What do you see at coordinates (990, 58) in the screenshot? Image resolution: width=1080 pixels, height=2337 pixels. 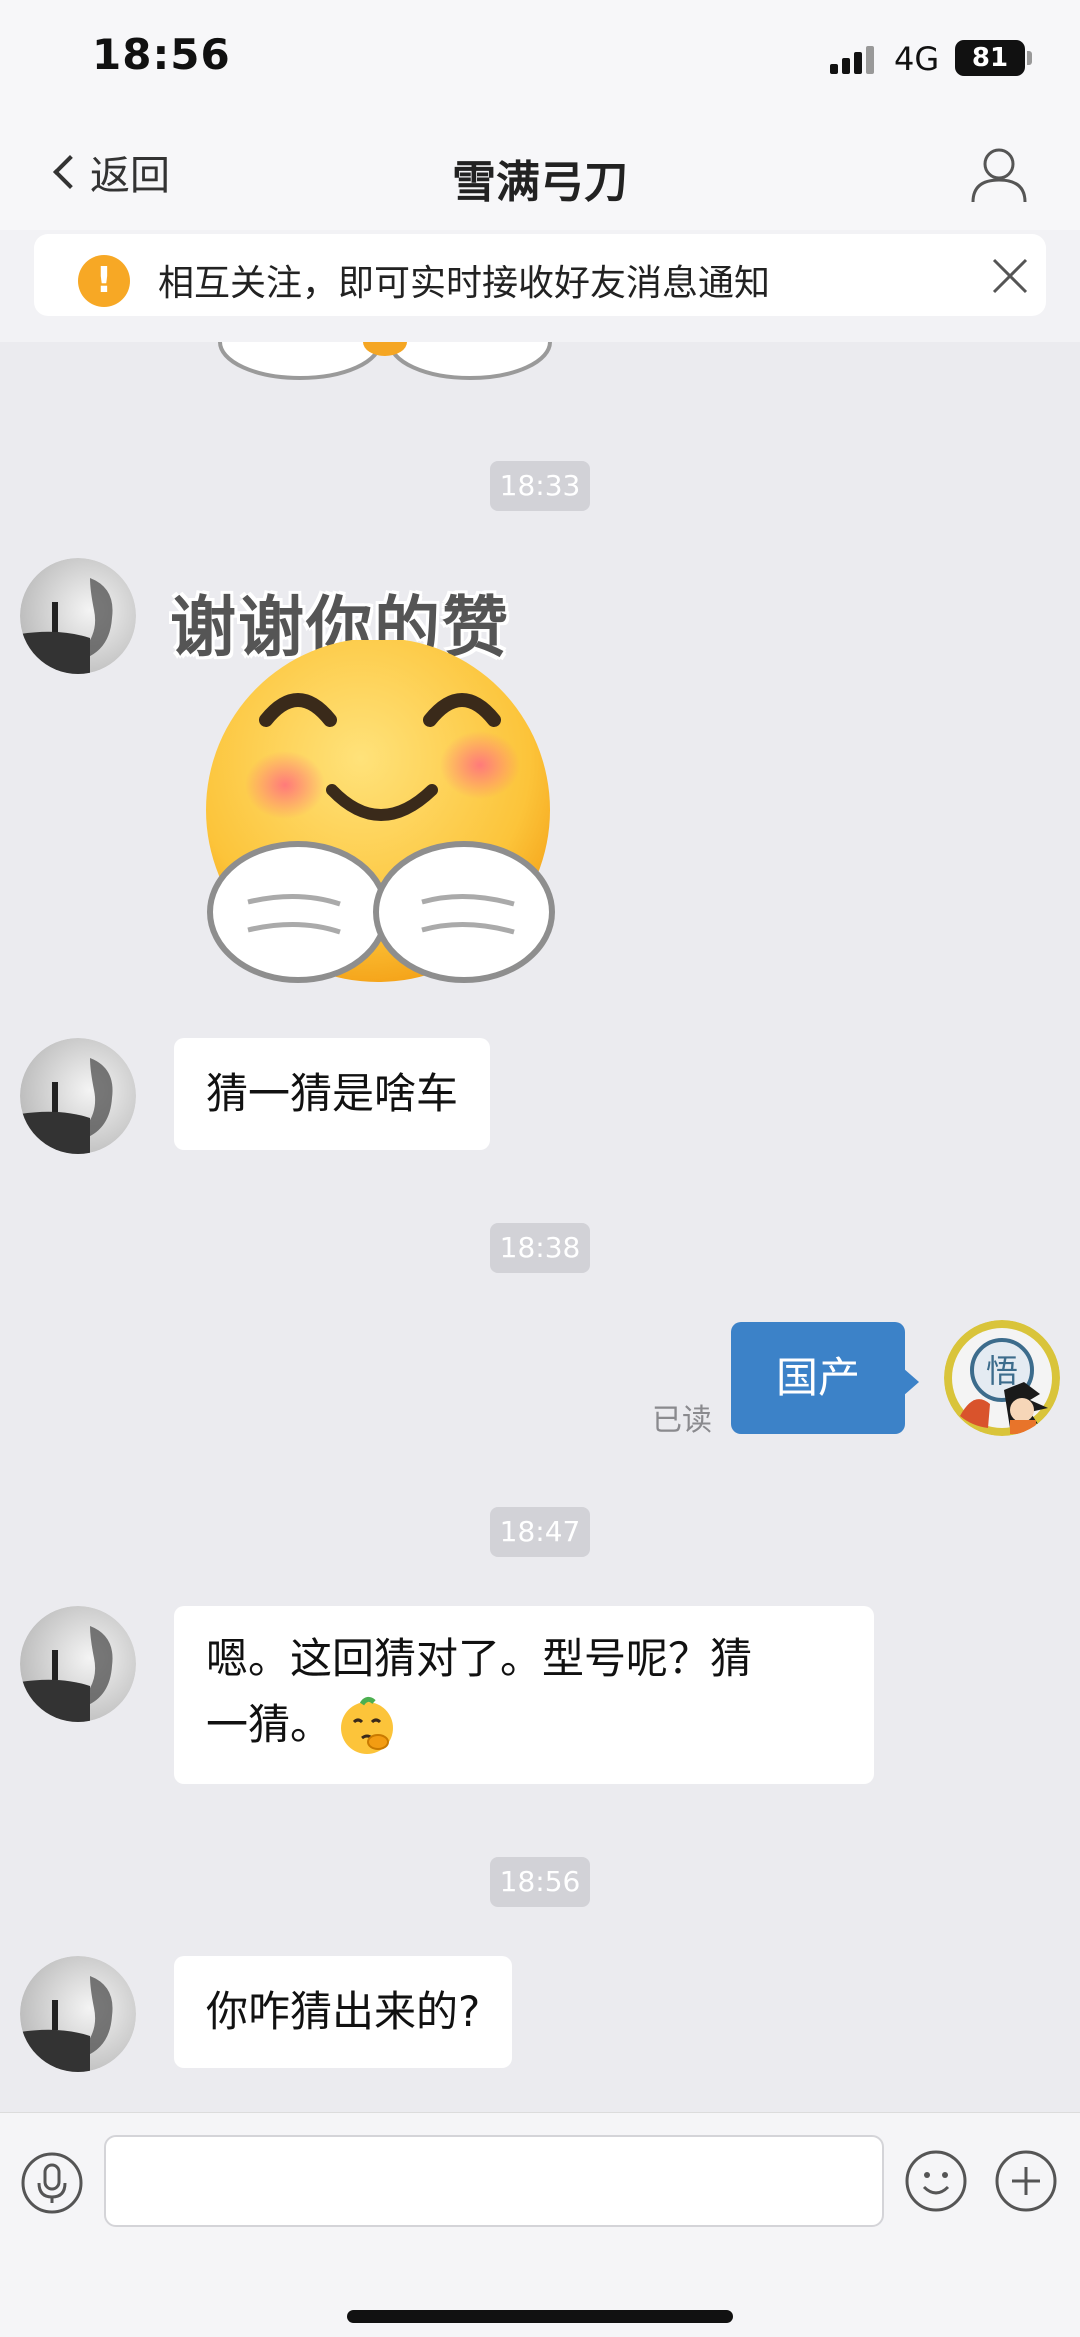 I see `battery-icon: 81` at bounding box center [990, 58].